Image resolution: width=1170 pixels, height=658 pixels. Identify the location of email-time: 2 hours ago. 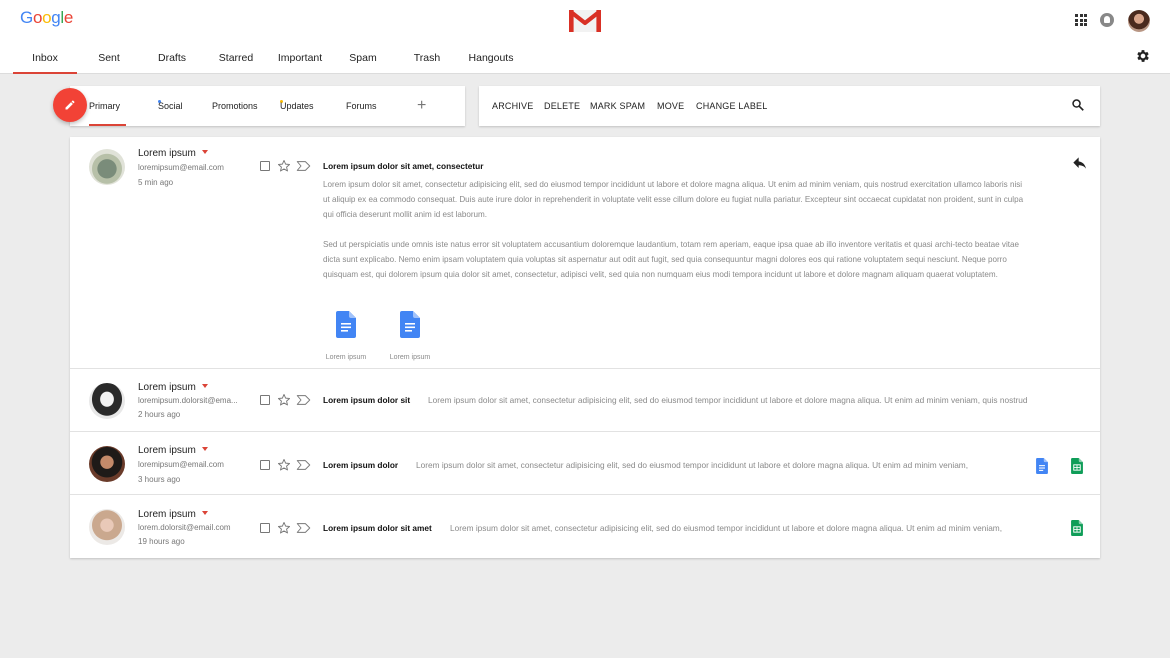
(159, 414).